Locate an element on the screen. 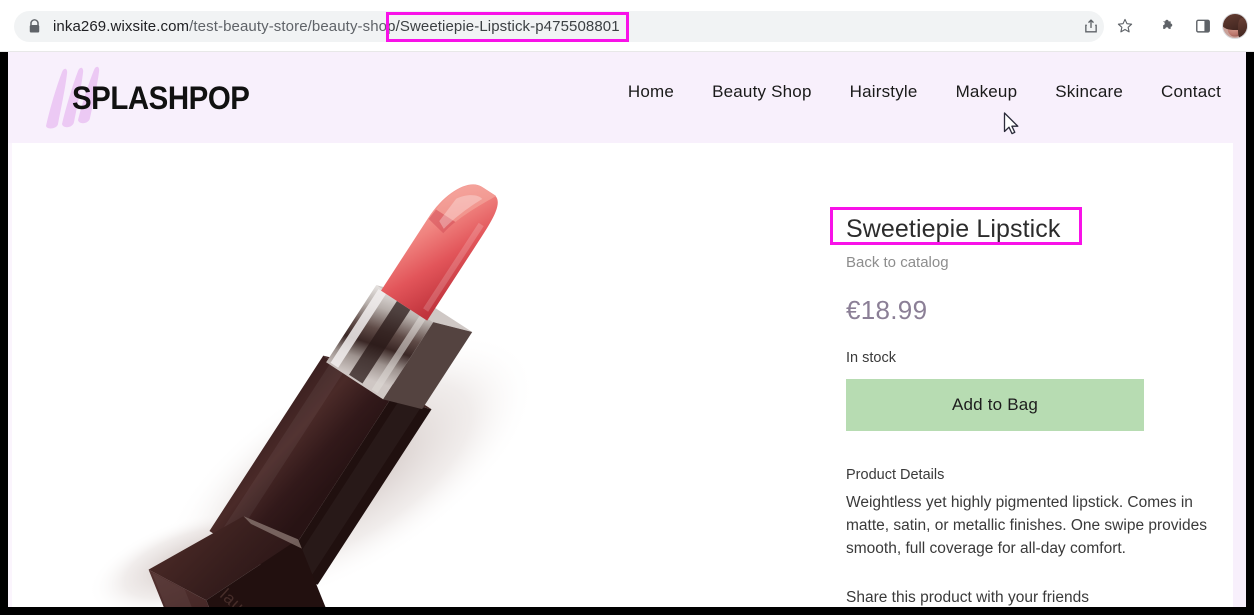  product-price: €18.99 is located at coordinates (887, 310).